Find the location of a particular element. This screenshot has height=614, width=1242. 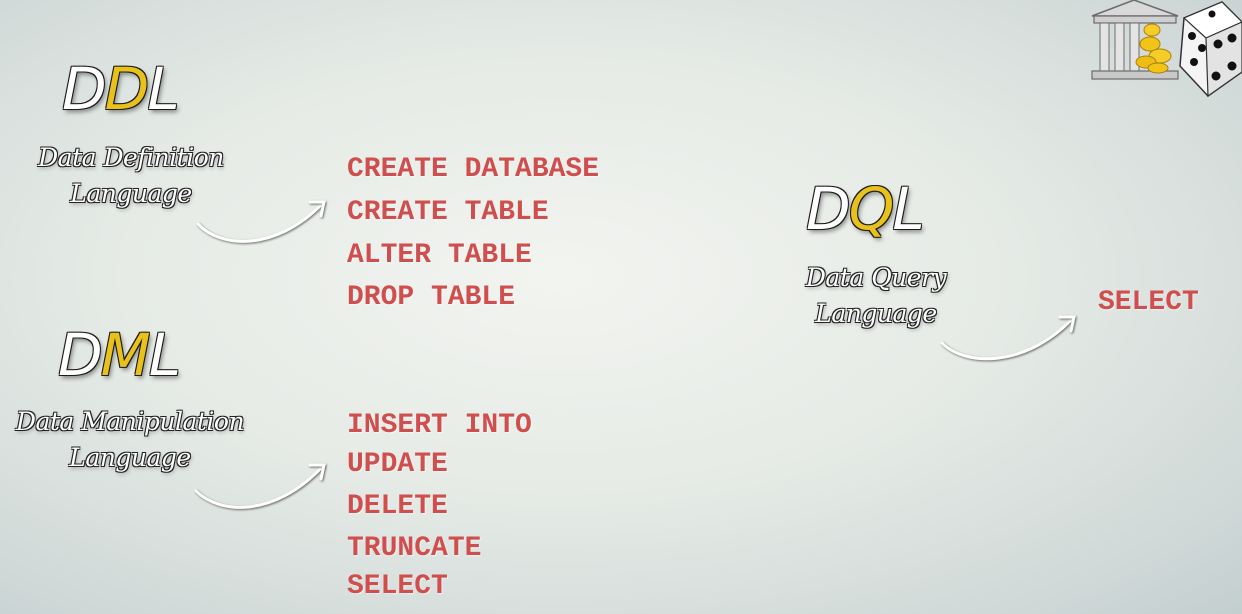

ddl-acronym-letter-3: L is located at coordinates (163, 89).